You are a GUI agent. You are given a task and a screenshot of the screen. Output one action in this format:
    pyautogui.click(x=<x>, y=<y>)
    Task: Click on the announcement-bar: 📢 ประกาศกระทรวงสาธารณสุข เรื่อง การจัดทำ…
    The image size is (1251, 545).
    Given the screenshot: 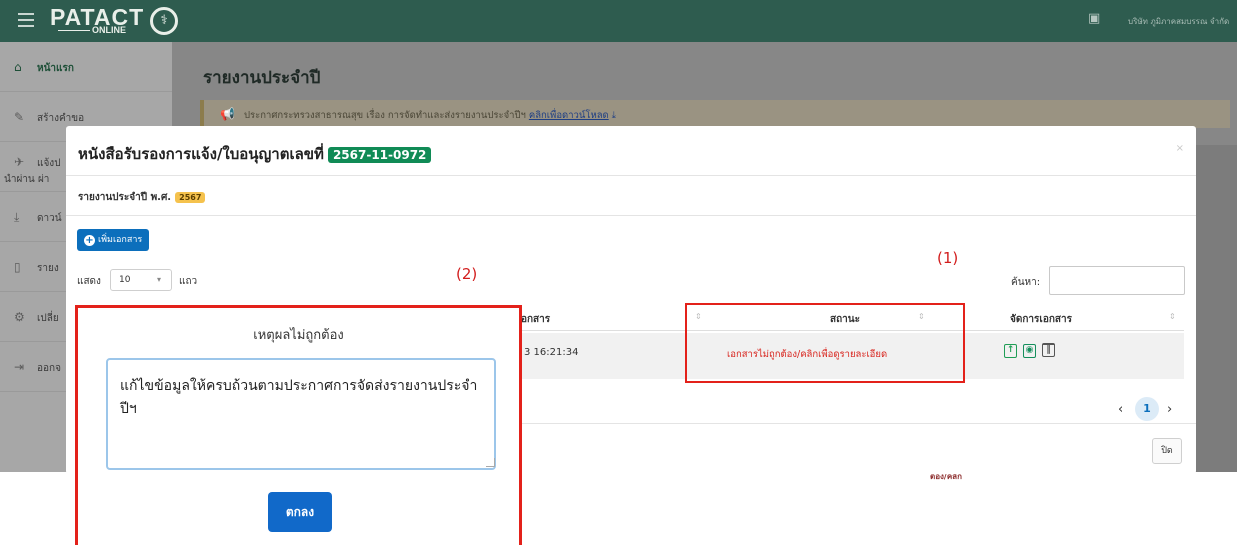 What is the action you would take?
    pyautogui.click(x=715, y=114)
    